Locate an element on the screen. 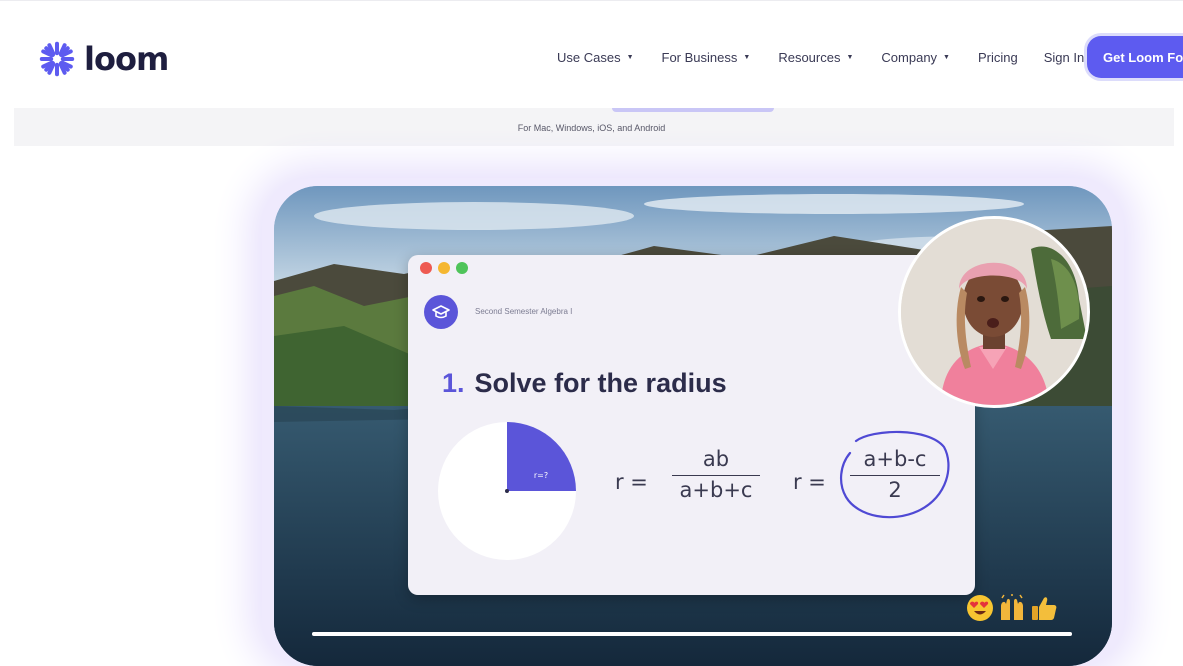  nav-pricing: Pricing is located at coordinates (998, 57).